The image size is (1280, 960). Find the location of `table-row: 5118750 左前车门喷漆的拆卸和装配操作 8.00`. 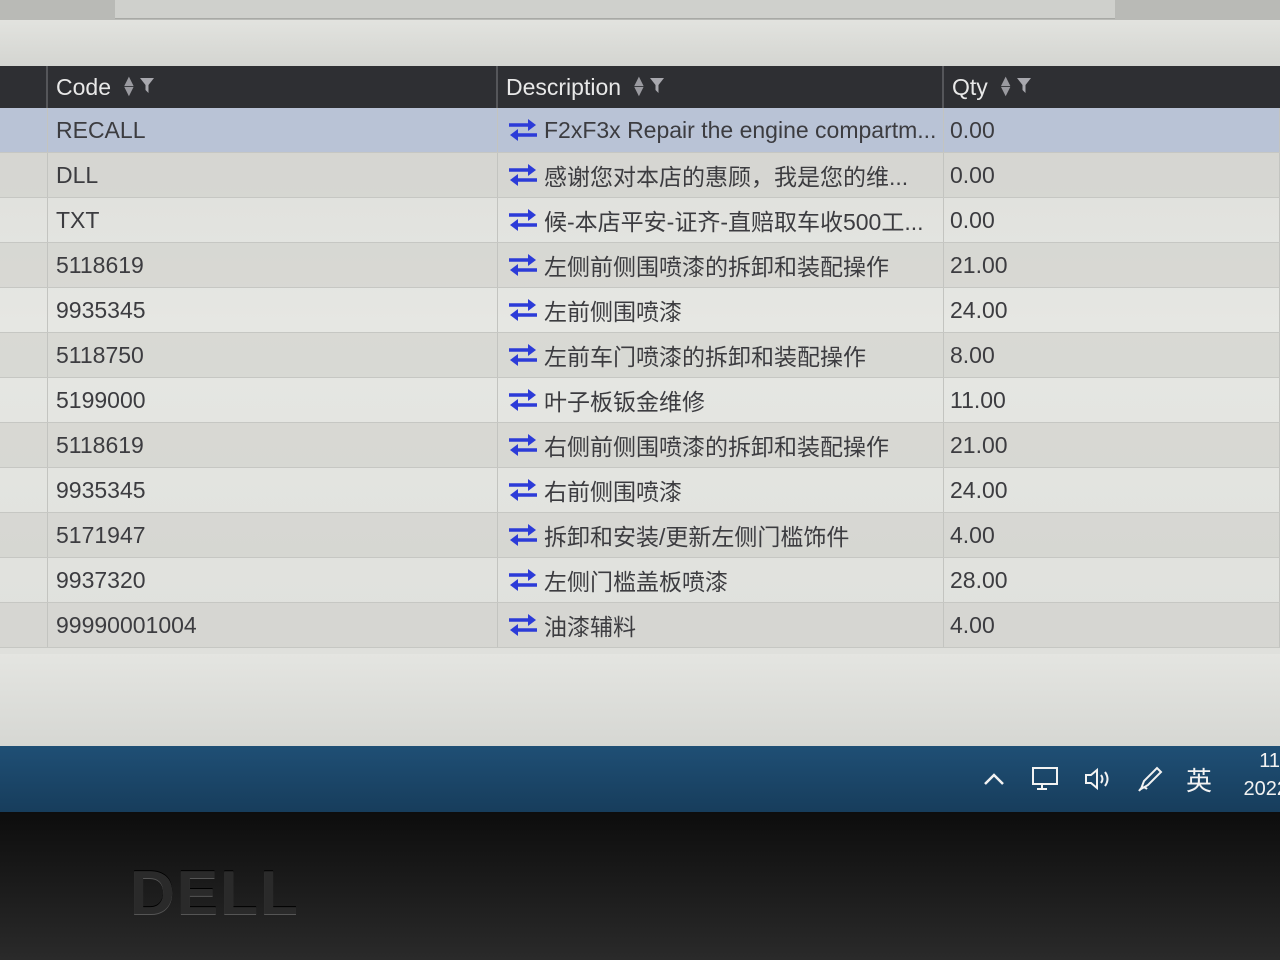

table-row: 5118750 左前车门喷漆的拆卸和装配操作 8.00 is located at coordinates (640, 355).